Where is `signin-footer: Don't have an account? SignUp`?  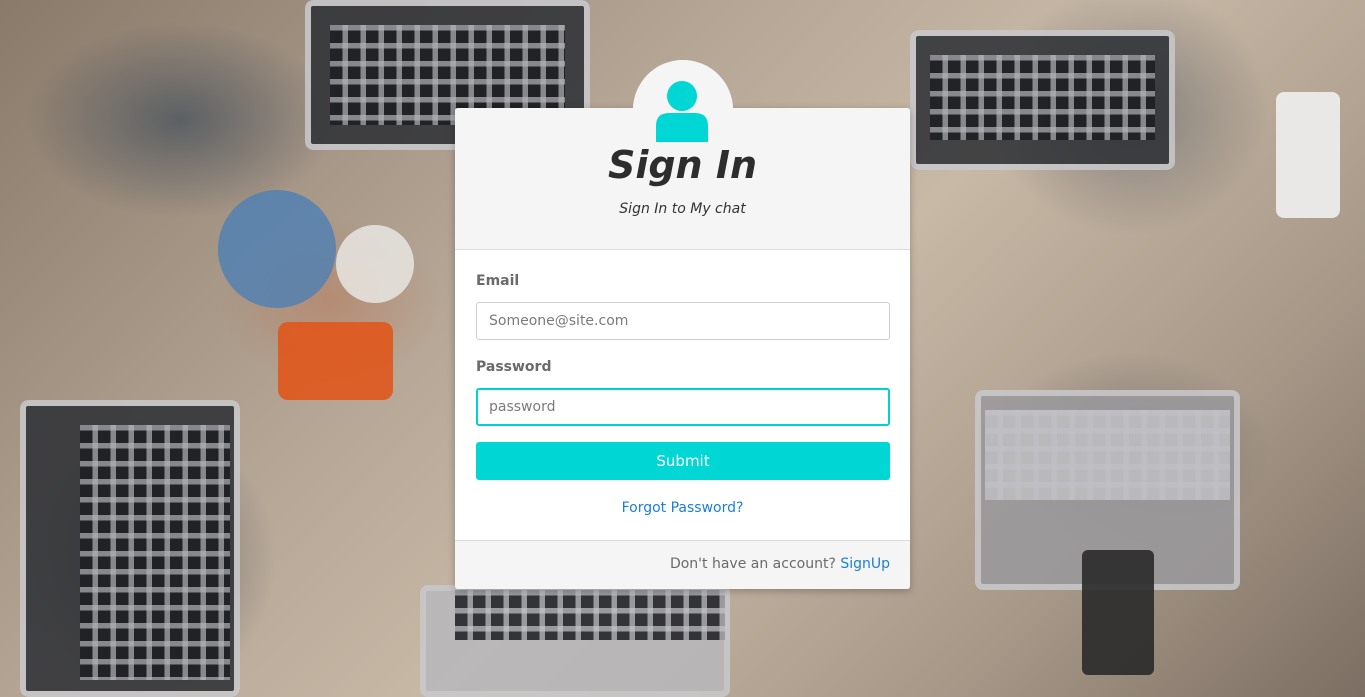 signin-footer: Don't have an account? SignUp is located at coordinates (682, 564).